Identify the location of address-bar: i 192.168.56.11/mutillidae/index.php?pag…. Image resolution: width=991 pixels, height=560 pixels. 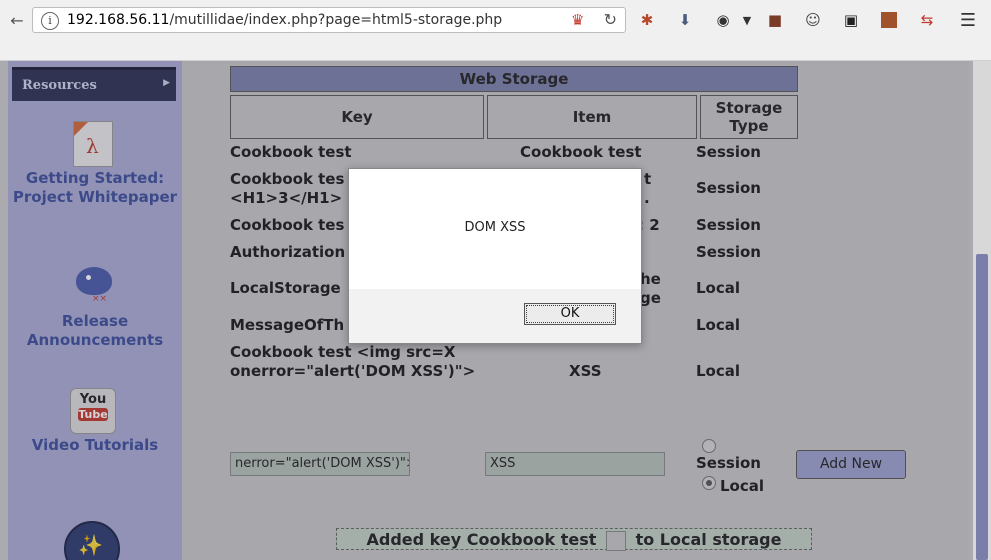
(329, 20).